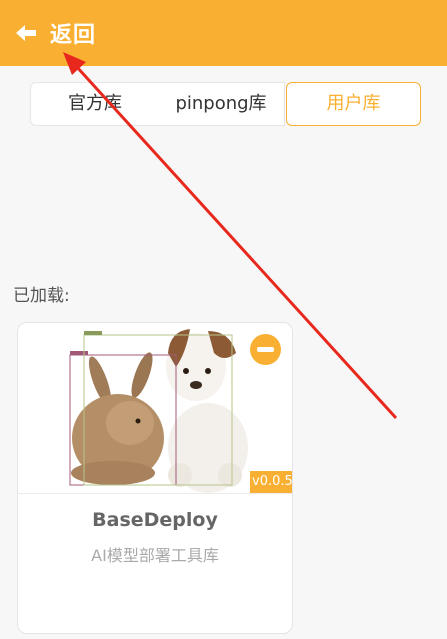 This screenshot has height=639, width=447. Describe the element at coordinates (223, 33) in the screenshot. I see `app-header: 返回` at that location.